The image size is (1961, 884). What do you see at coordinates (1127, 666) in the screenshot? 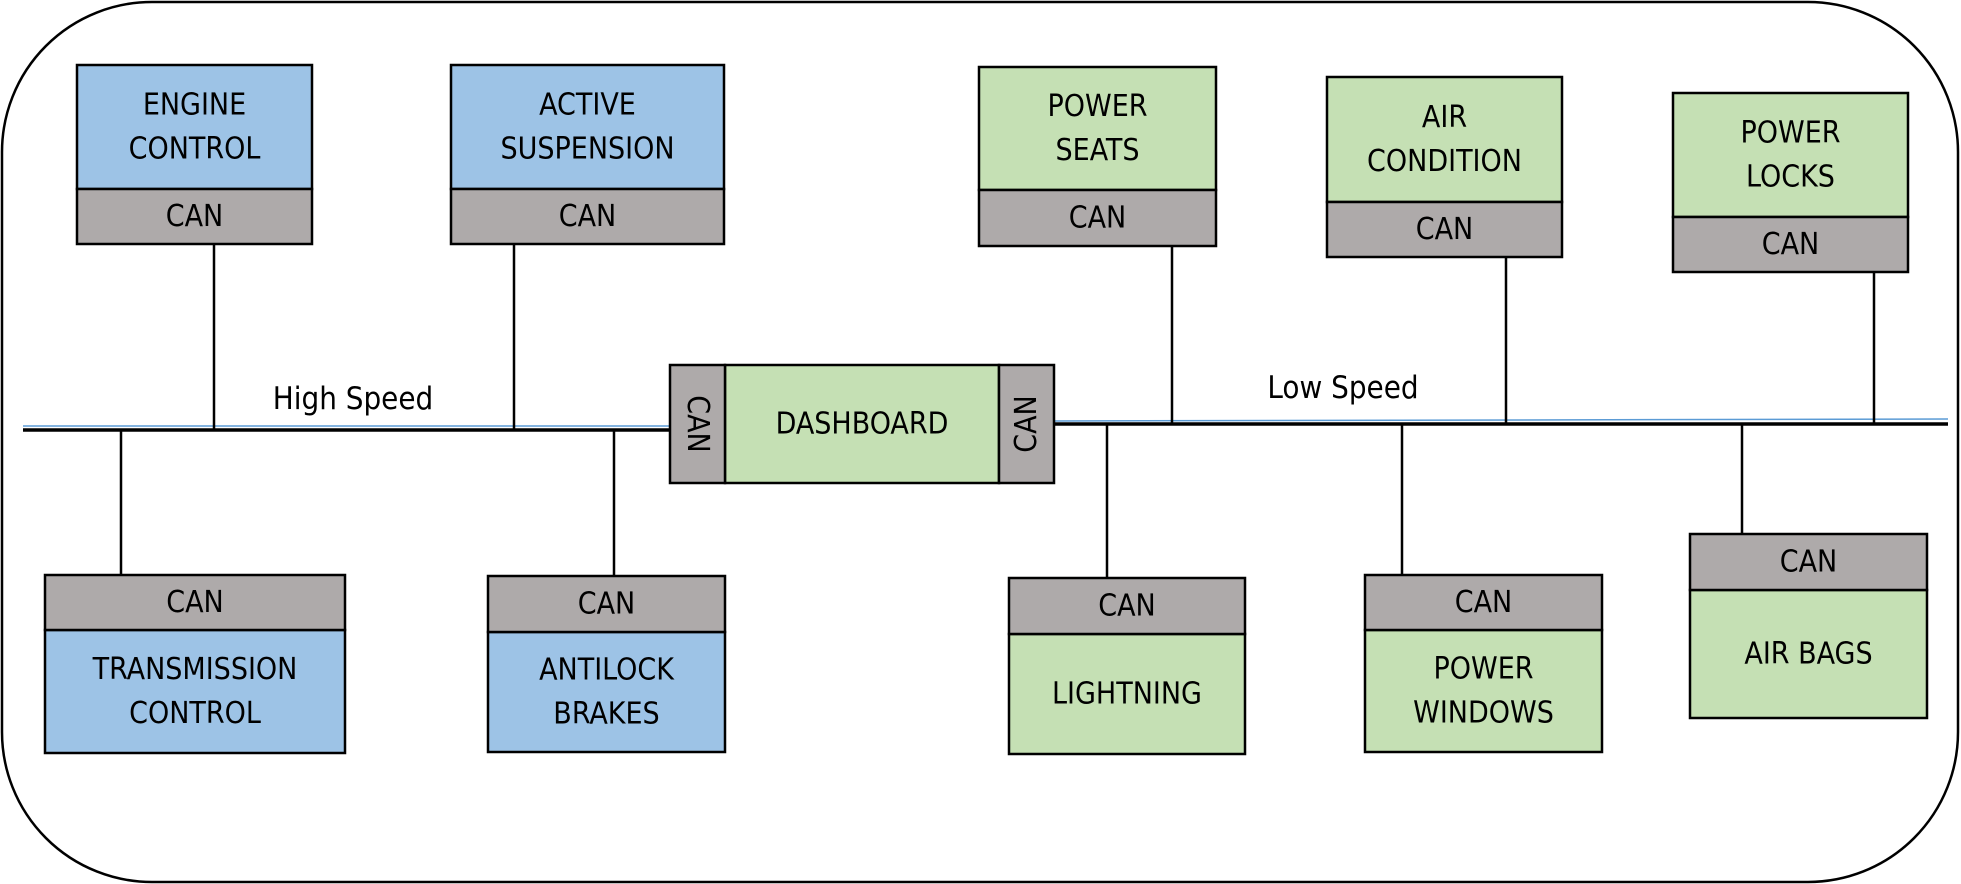
I see `lightning-node: CAN LIGHTNING` at bounding box center [1127, 666].